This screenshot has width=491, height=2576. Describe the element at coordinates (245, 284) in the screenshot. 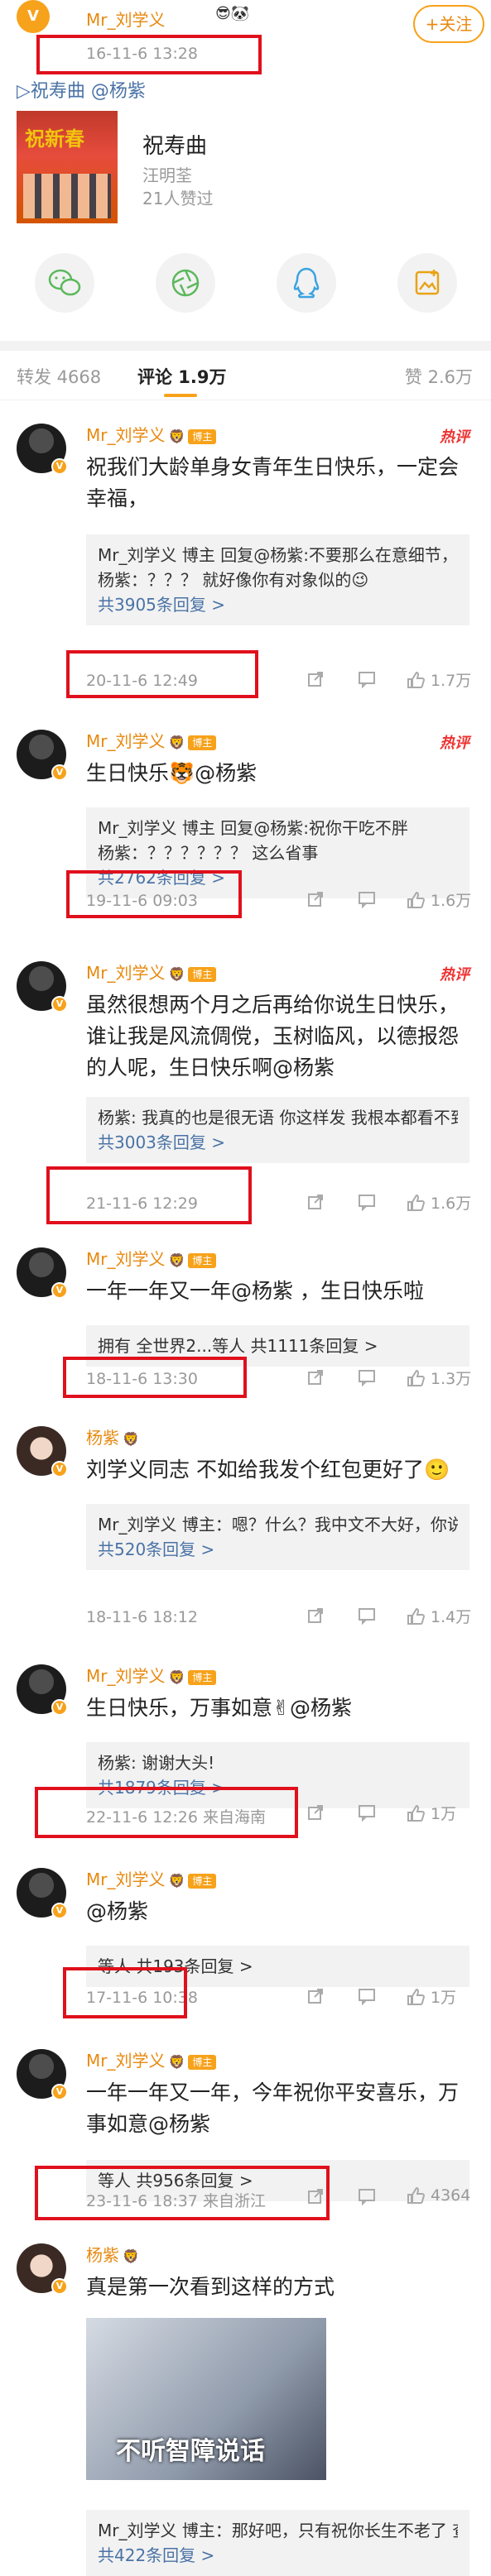

I see `share-row` at that location.